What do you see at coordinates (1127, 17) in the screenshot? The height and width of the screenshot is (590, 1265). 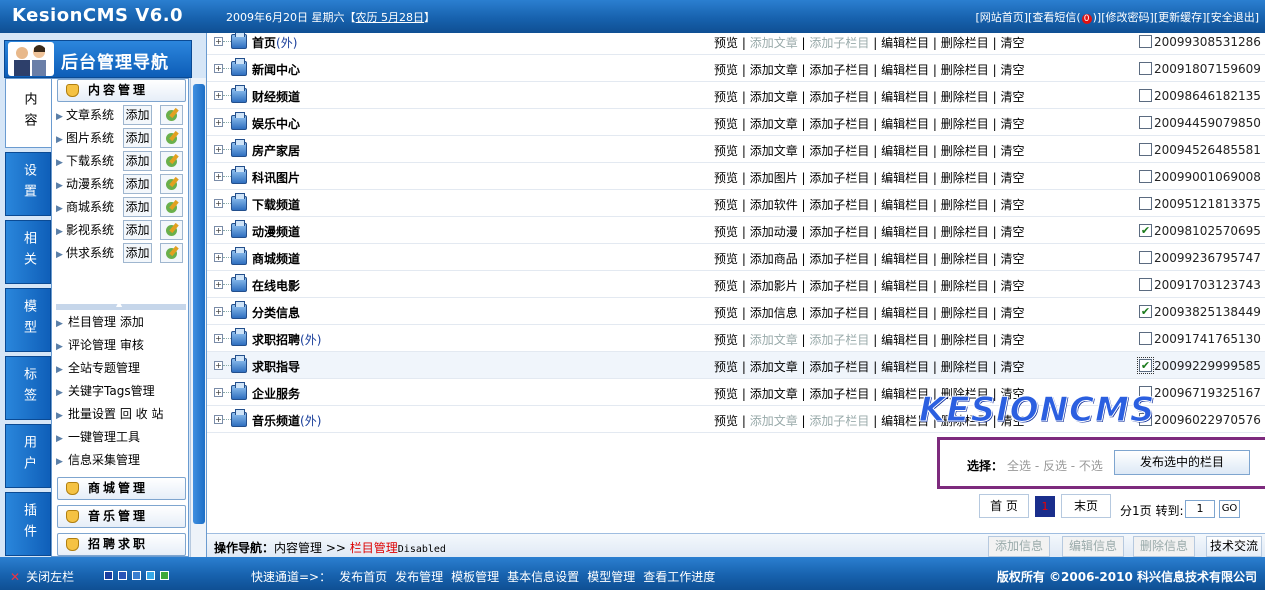 I see `change-password-link: [修改密码]` at bounding box center [1127, 17].